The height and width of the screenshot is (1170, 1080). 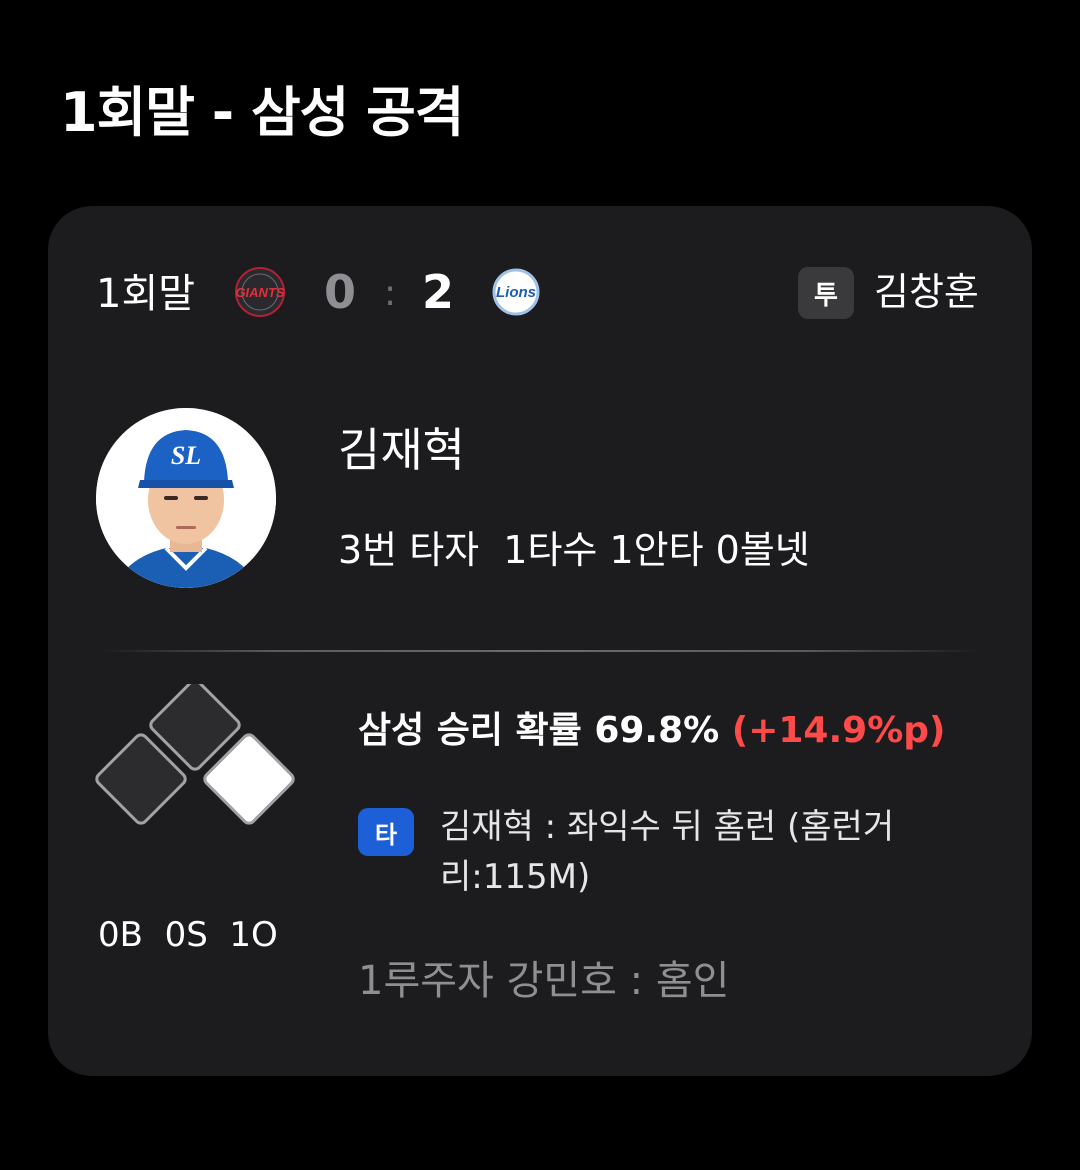 What do you see at coordinates (262, 112) in the screenshot?
I see `section-title: 1회말 - 삼성 공격` at bounding box center [262, 112].